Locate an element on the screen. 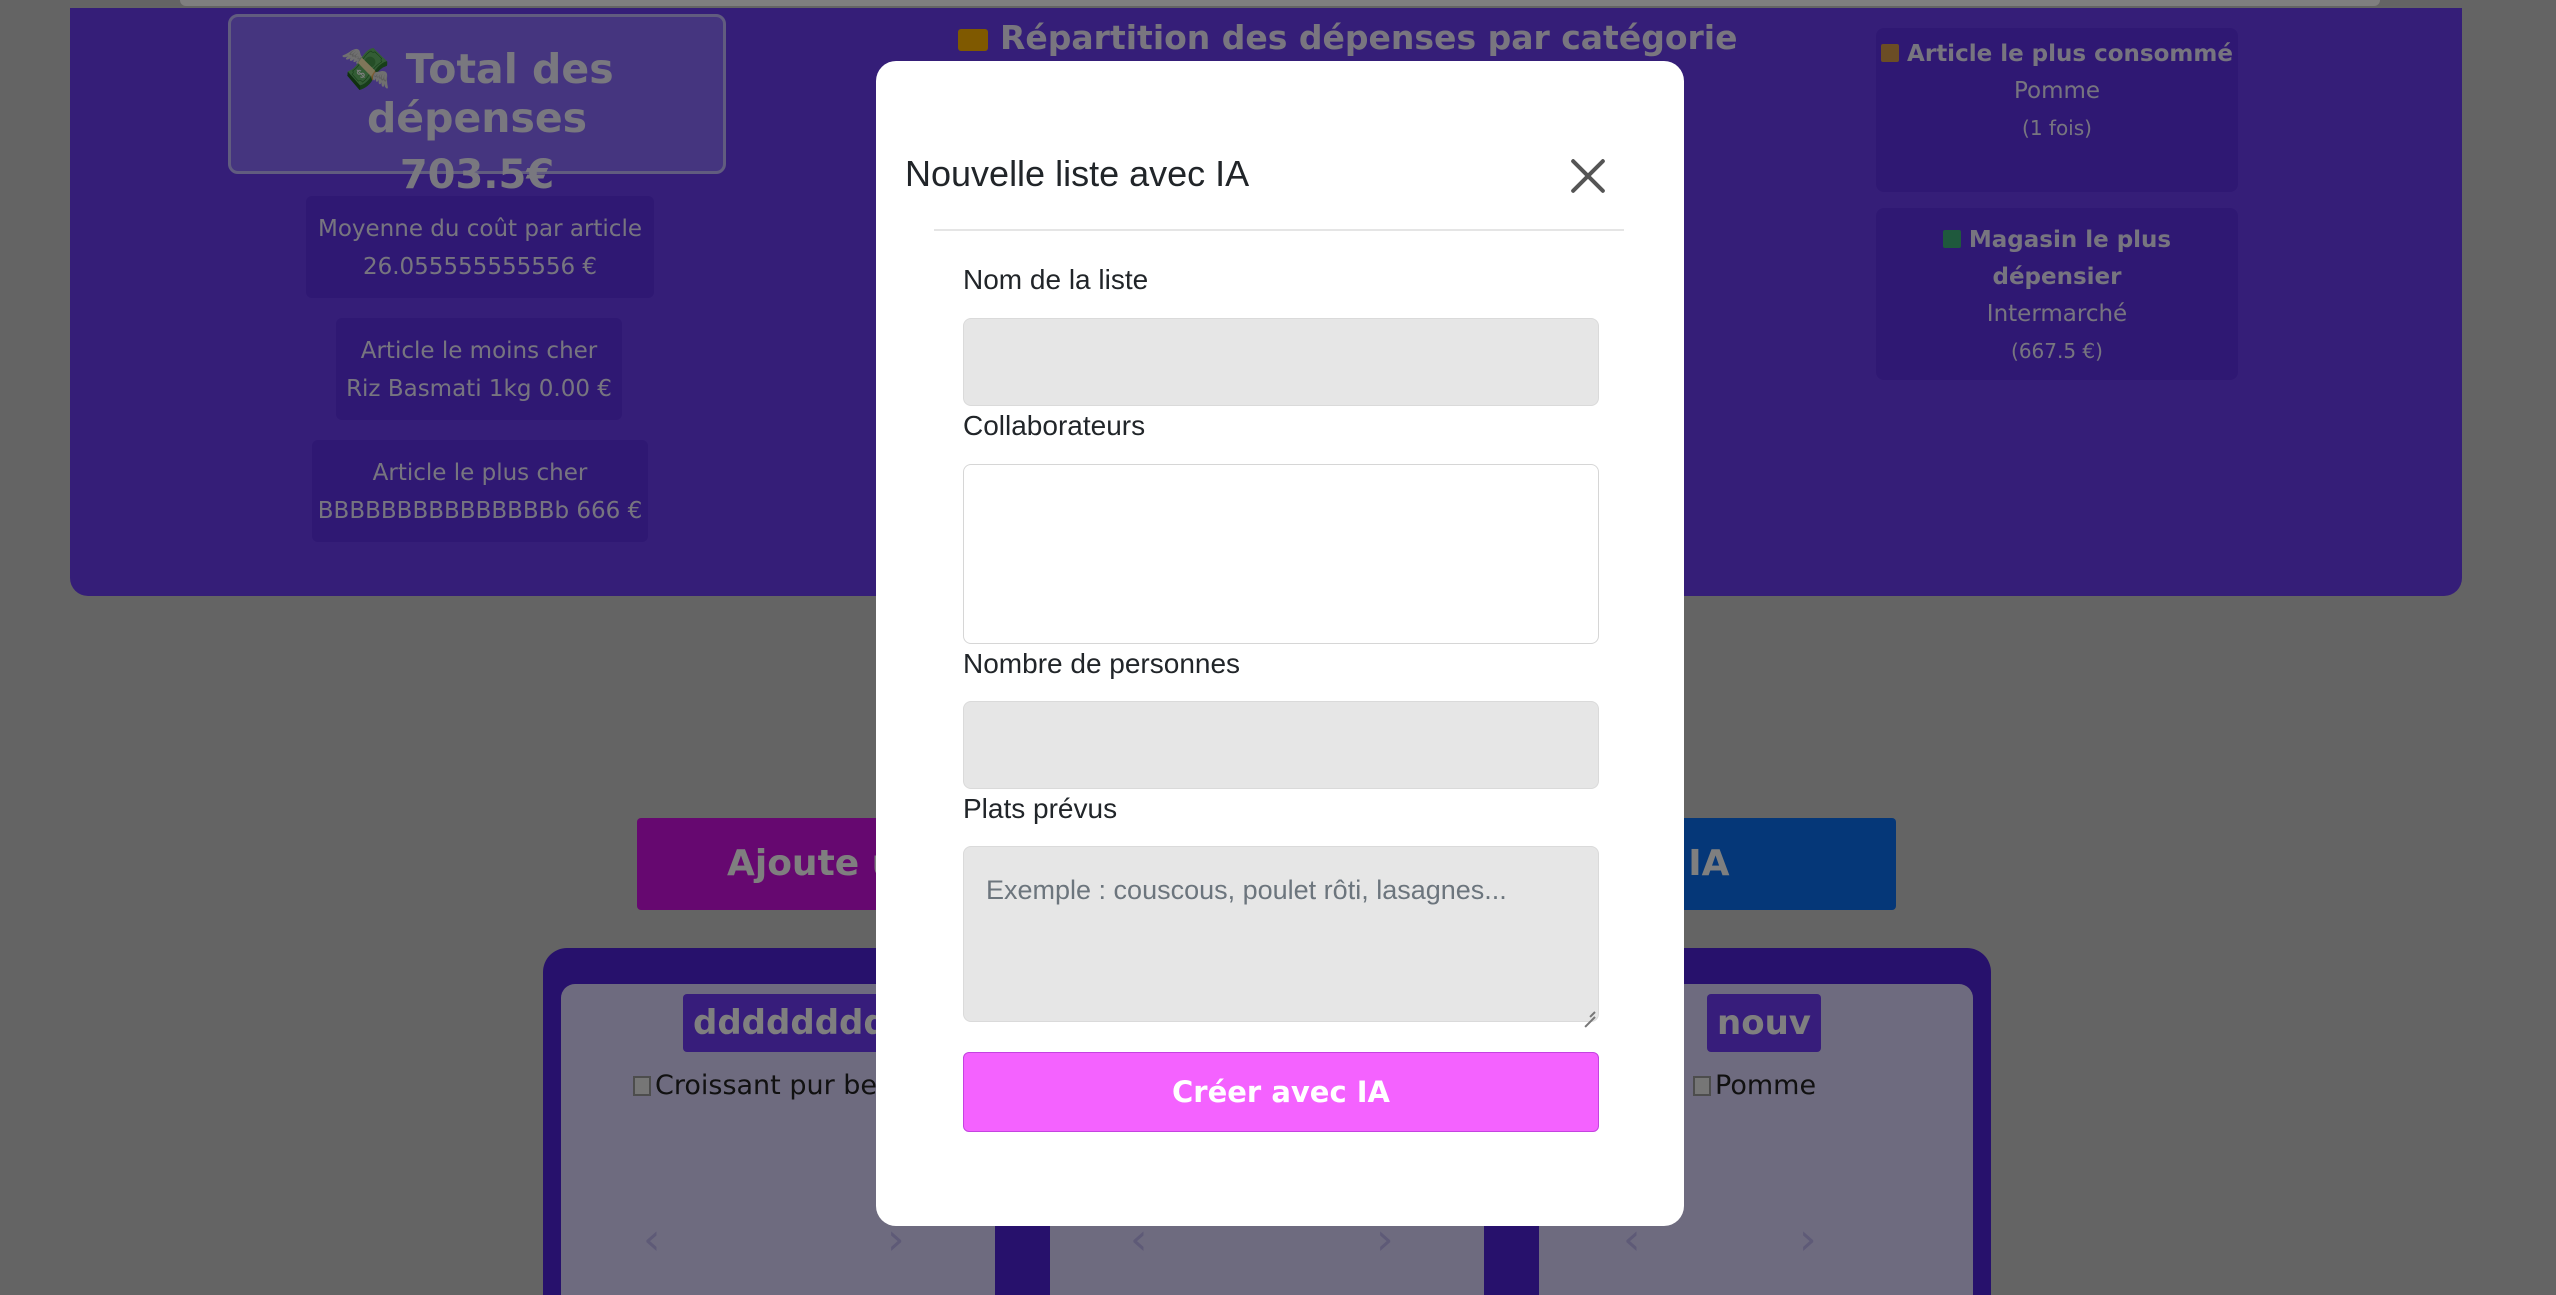 The image size is (2556, 1295). close-icon is located at coordinates (1588, 176).